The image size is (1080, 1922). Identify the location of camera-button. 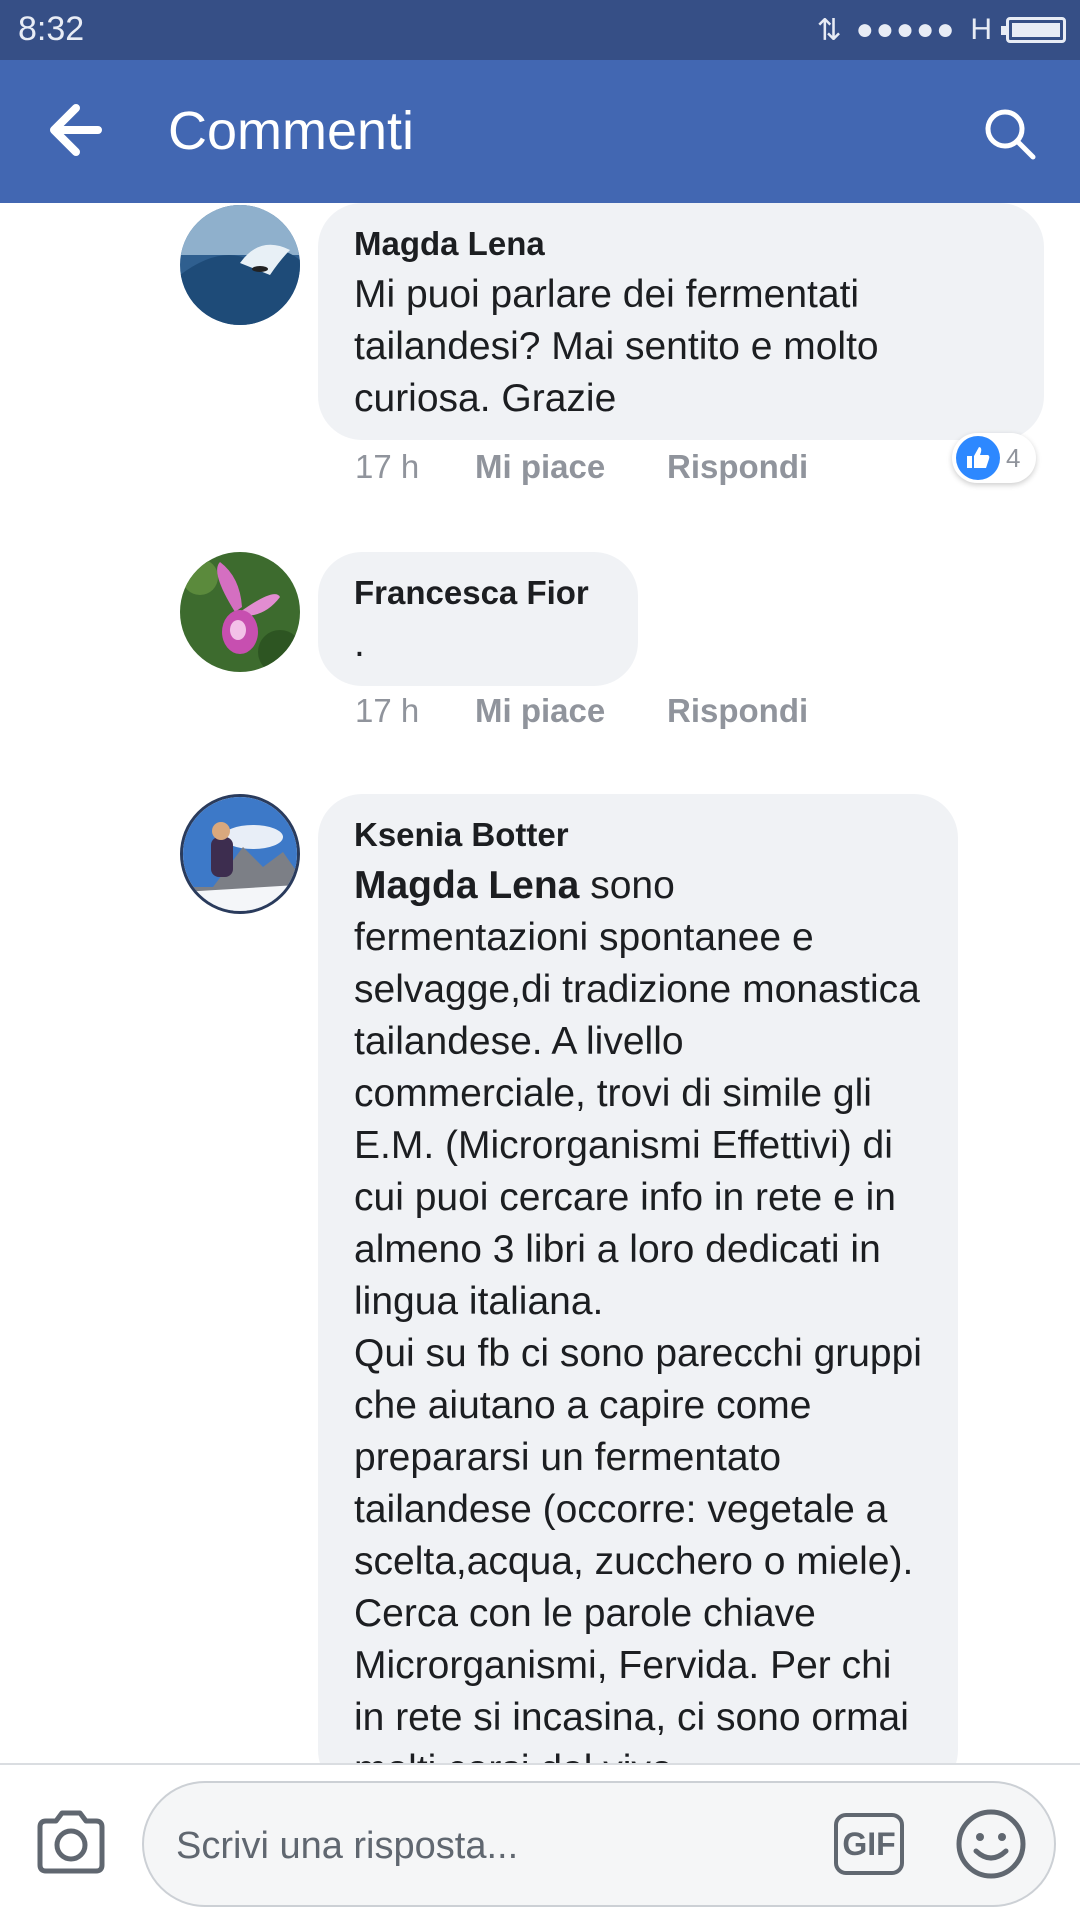
(71, 1842).